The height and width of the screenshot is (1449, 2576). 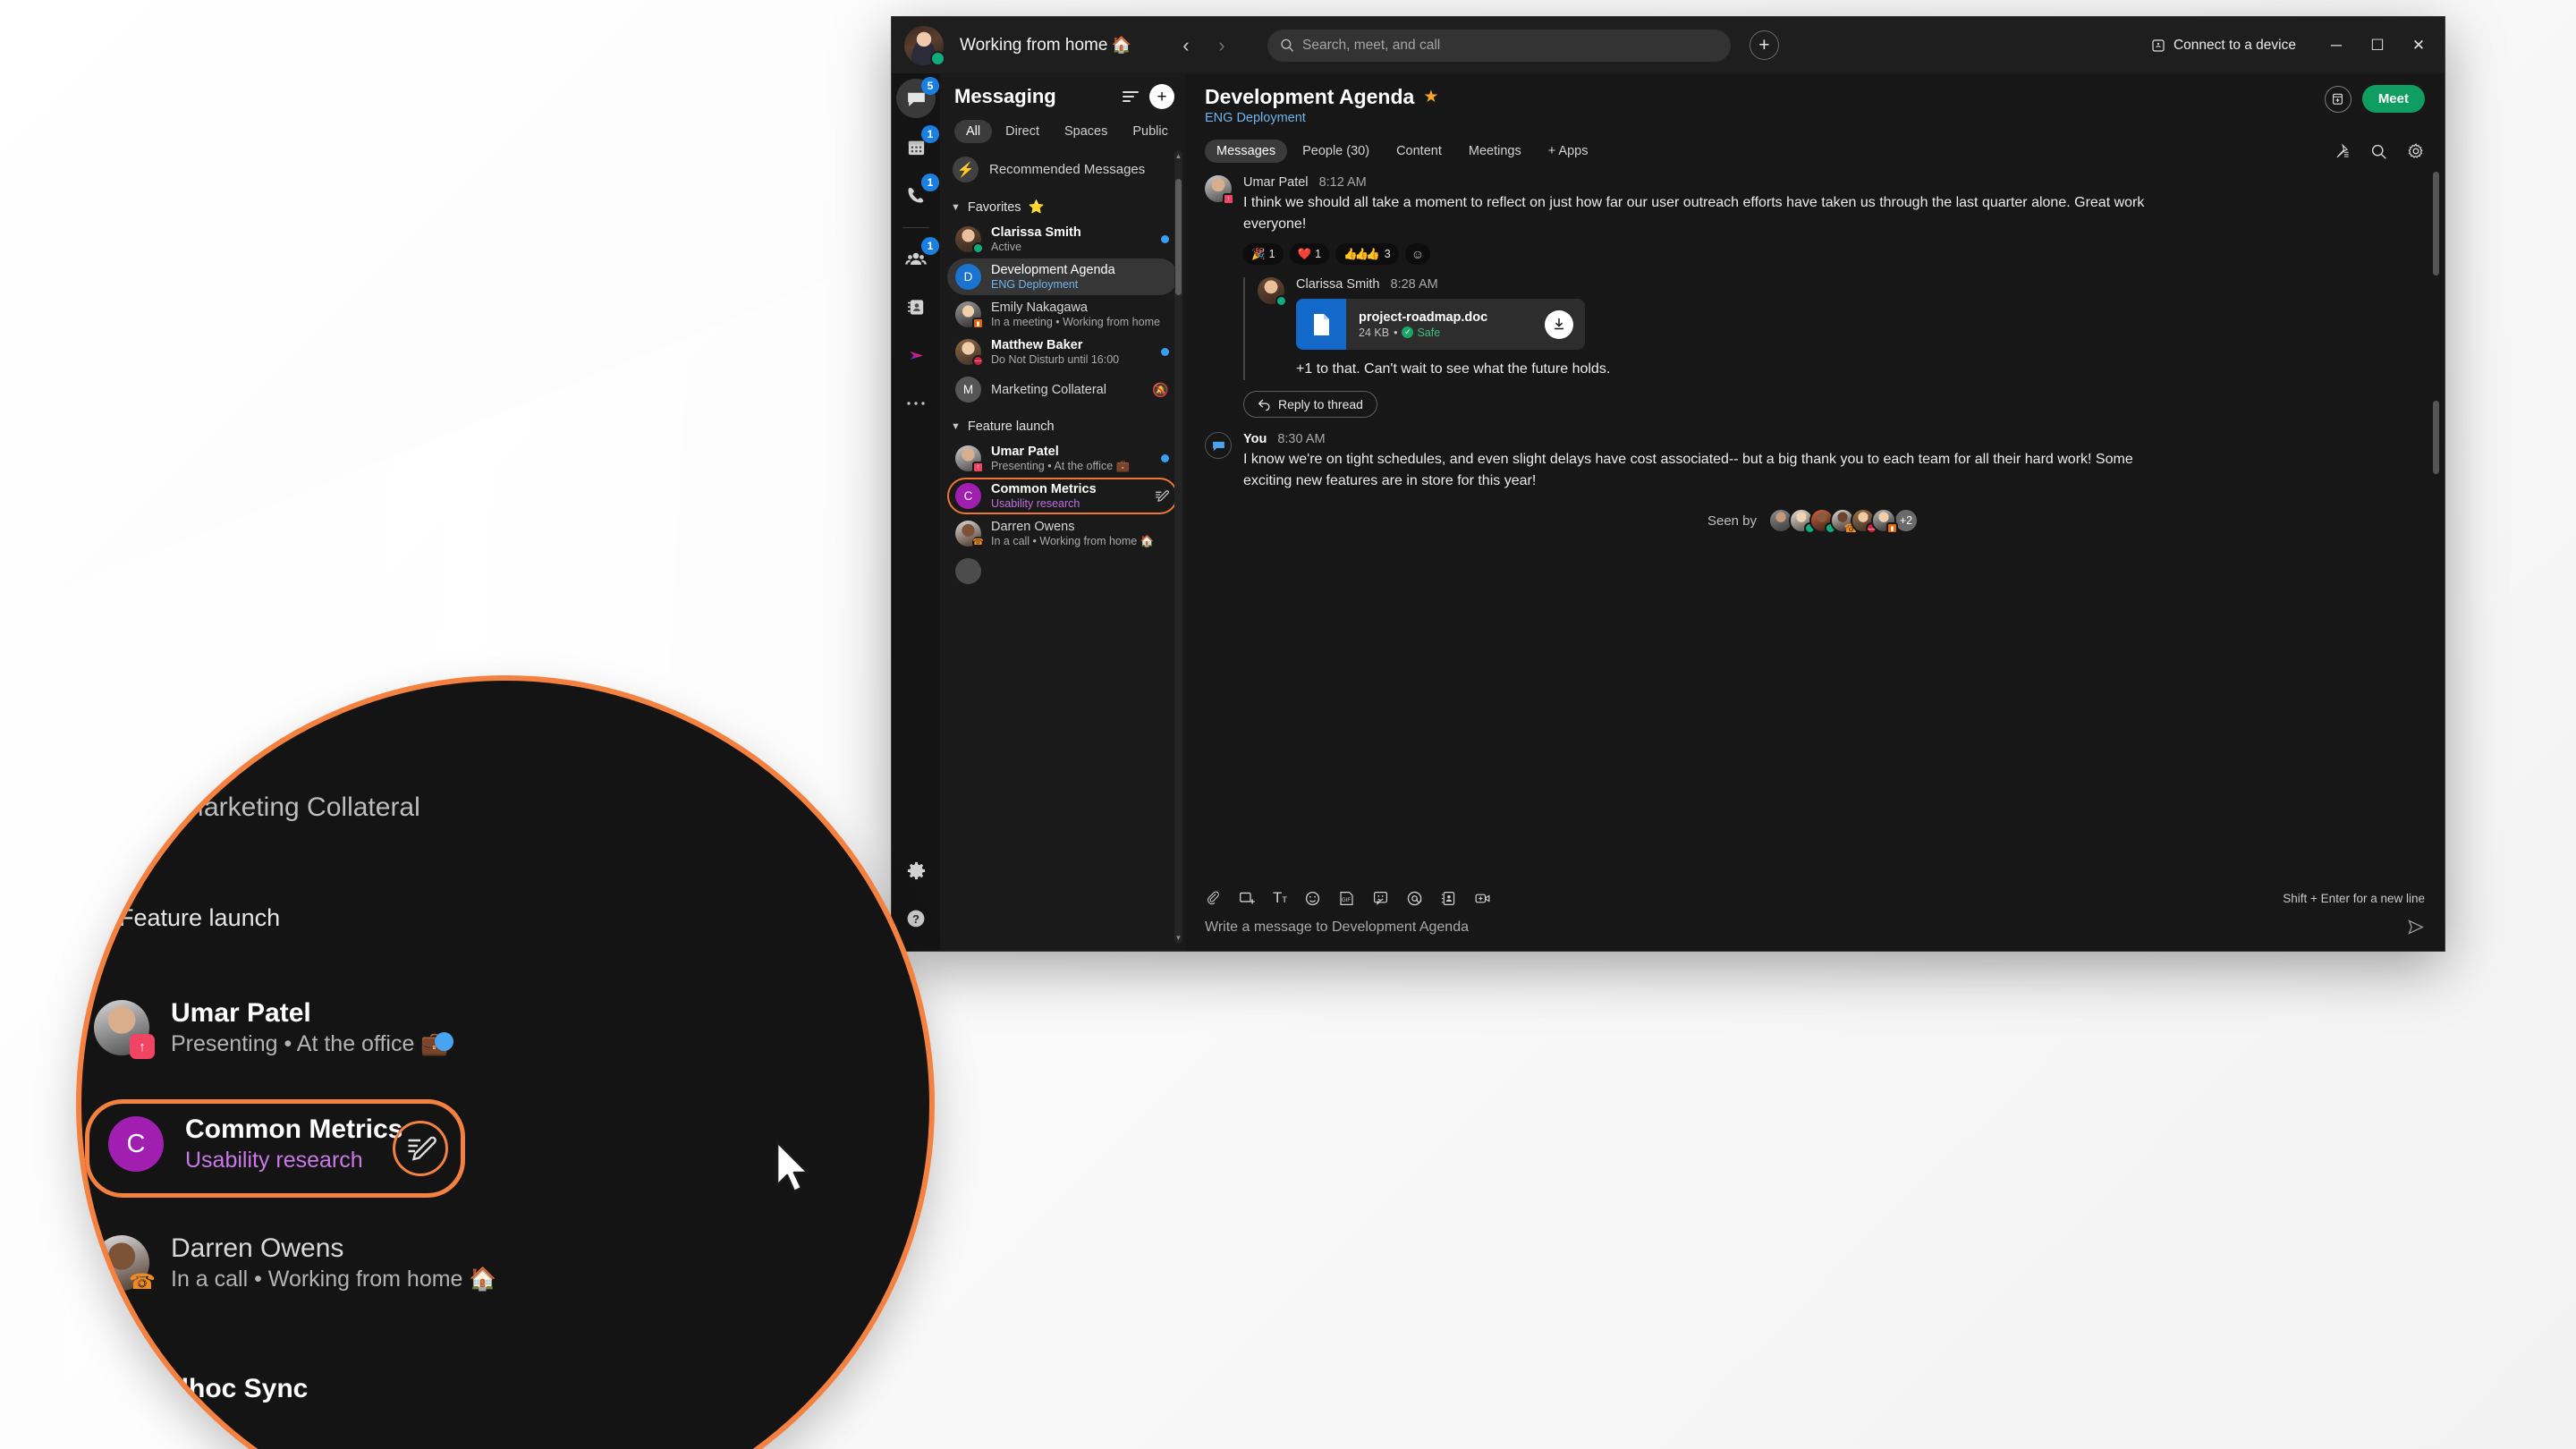 What do you see at coordinates (1062, 169) in the screenshot?
I see `recommended-messages-item: ⚡ Recommended Messages` at bounding box center [1062, 169].